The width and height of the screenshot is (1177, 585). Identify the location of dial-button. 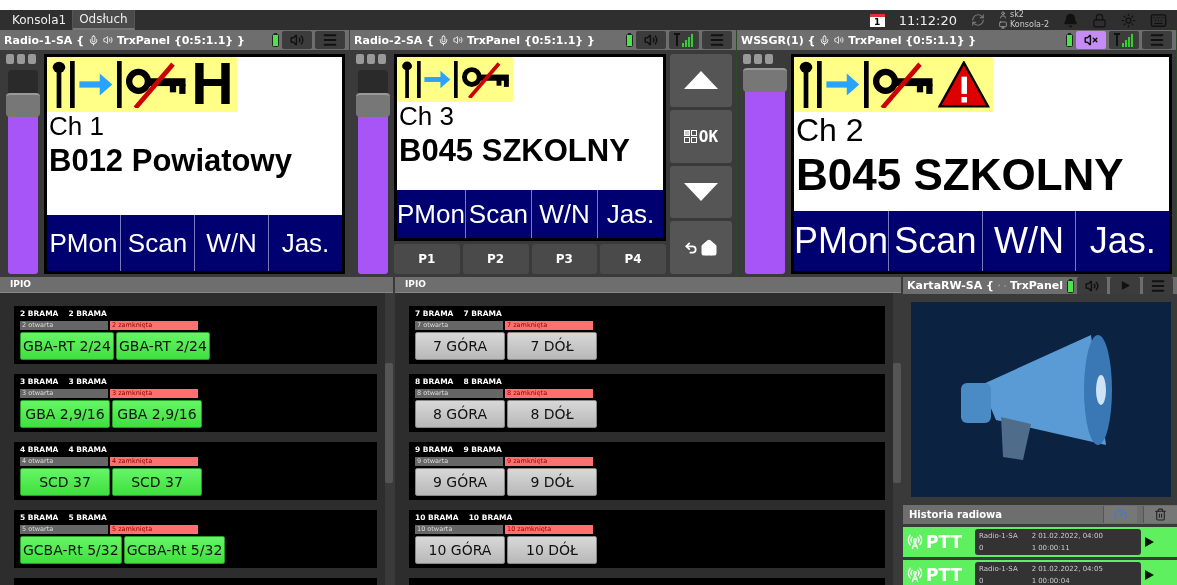
(1120, 514).